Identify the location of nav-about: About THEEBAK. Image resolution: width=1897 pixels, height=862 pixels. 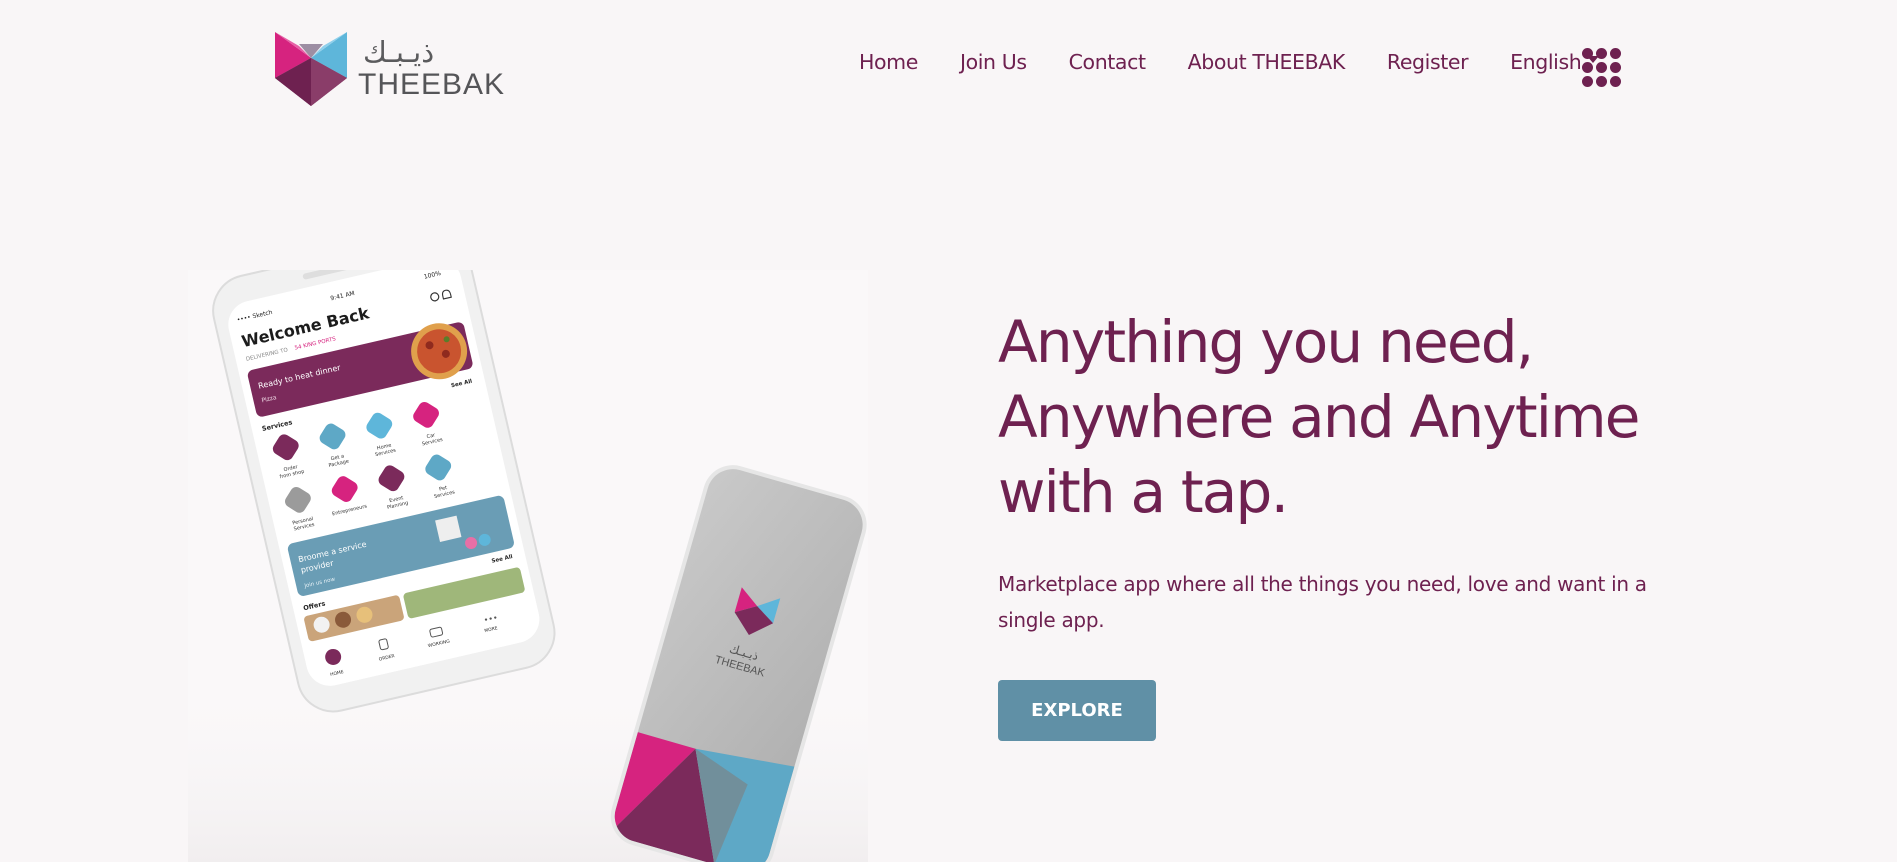
(1267, 62).